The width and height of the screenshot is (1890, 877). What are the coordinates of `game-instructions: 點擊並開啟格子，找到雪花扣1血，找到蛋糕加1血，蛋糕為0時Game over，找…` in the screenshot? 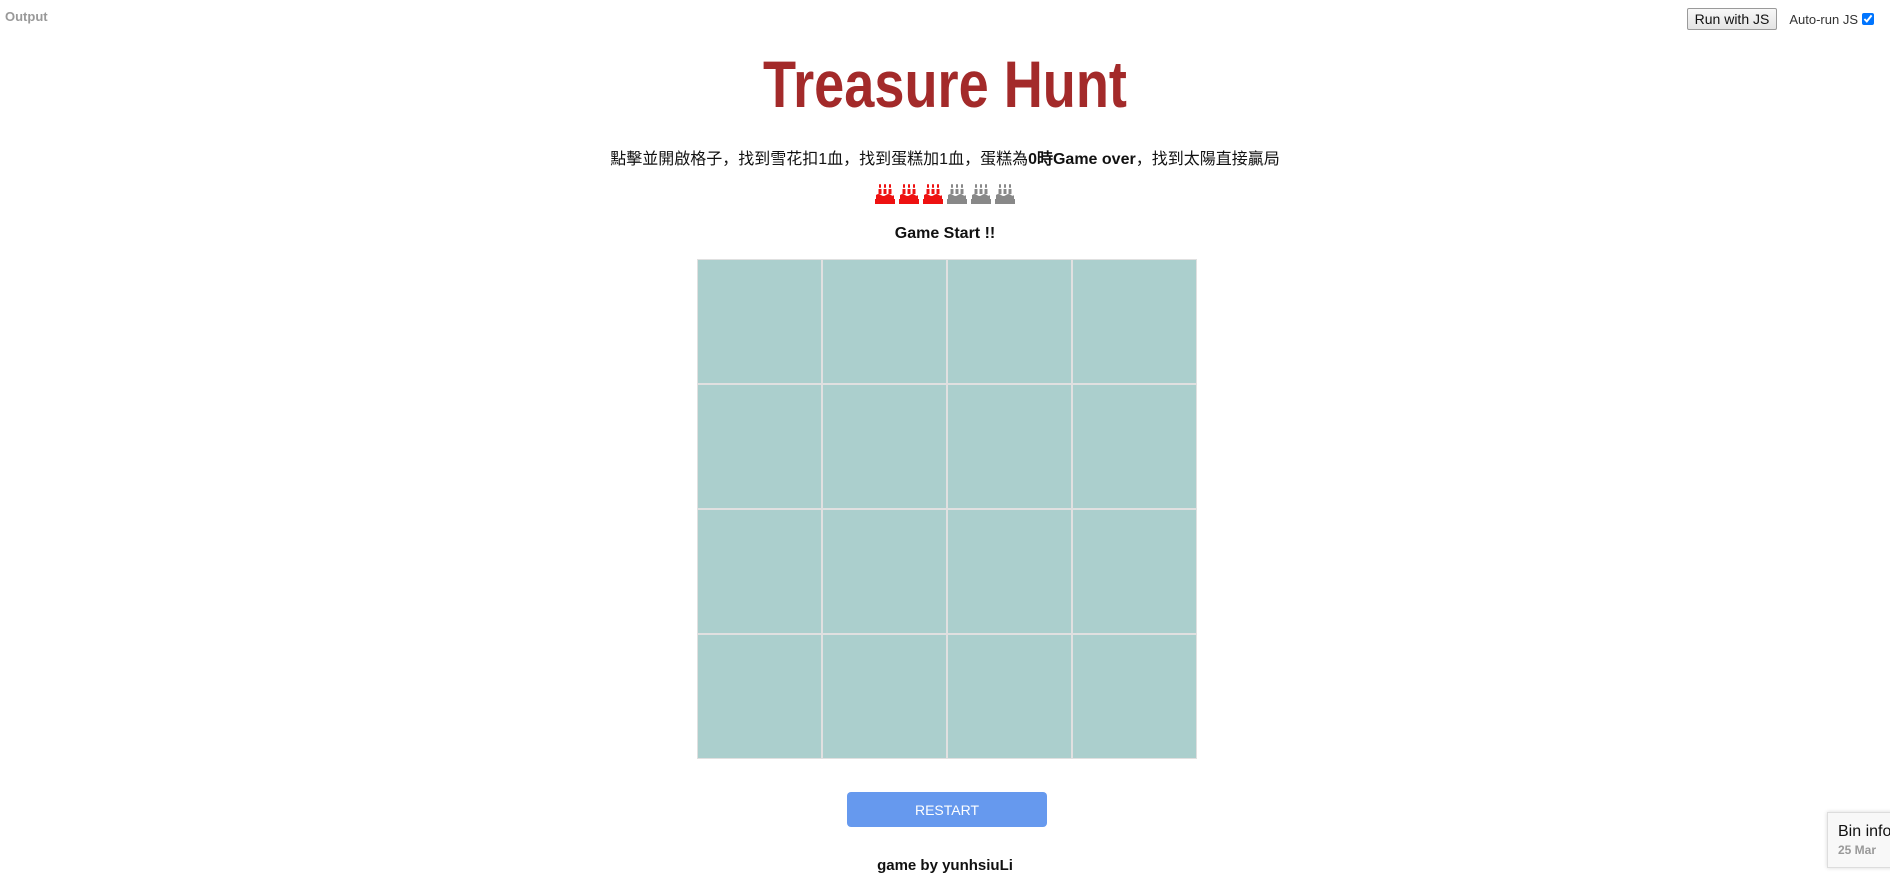 It's located at (945, 157).